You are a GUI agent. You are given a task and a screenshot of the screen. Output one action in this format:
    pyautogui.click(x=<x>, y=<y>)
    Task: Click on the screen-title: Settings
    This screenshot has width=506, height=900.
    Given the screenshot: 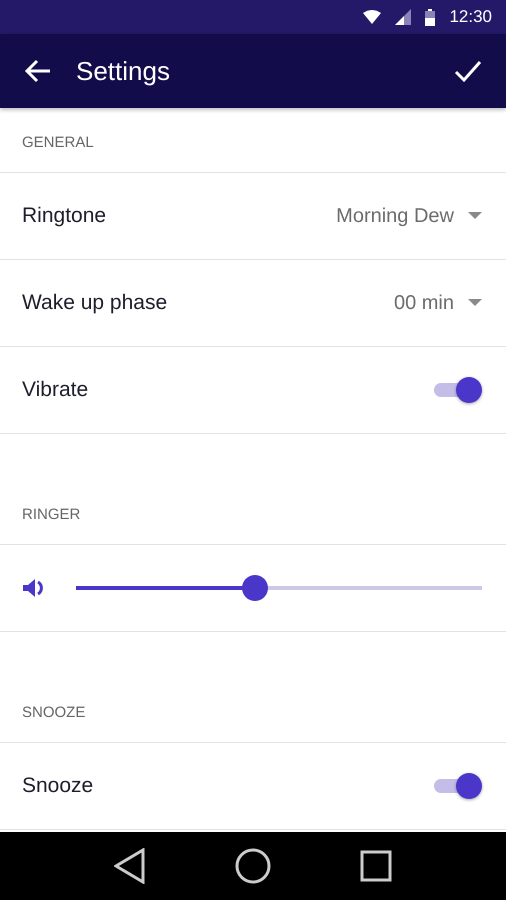 What is the action you would take?
    pyautogui.click(x=123, y=71)
    